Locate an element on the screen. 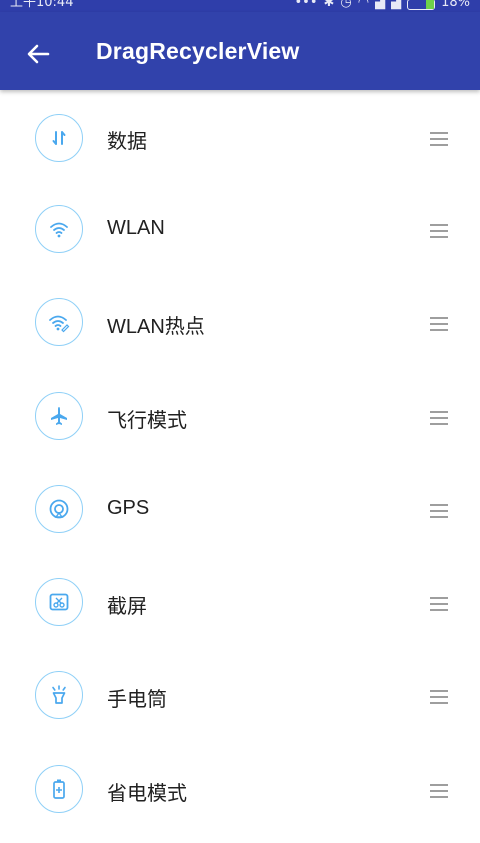 The width and height of the screenshot is (480, 843). list-item-screenshot: 截屏 is located at coordinates (240, 603).